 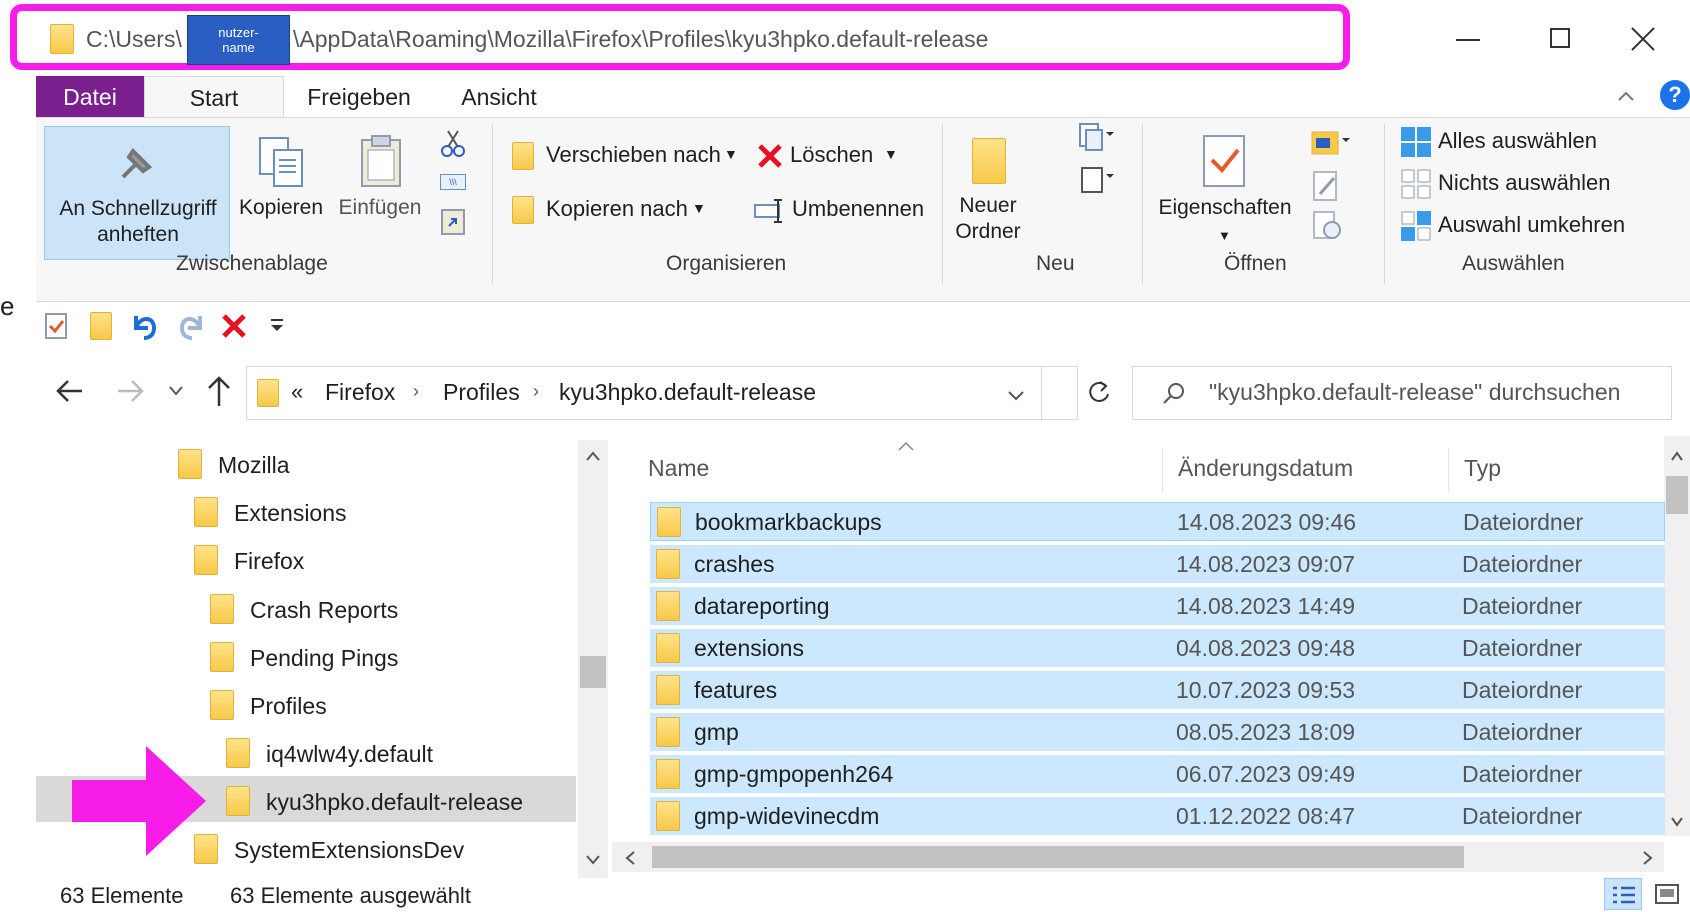 I want to click on table-row: crashes 14.08.2023 09:07 Dateiordner, so click(x=1157, y=563).